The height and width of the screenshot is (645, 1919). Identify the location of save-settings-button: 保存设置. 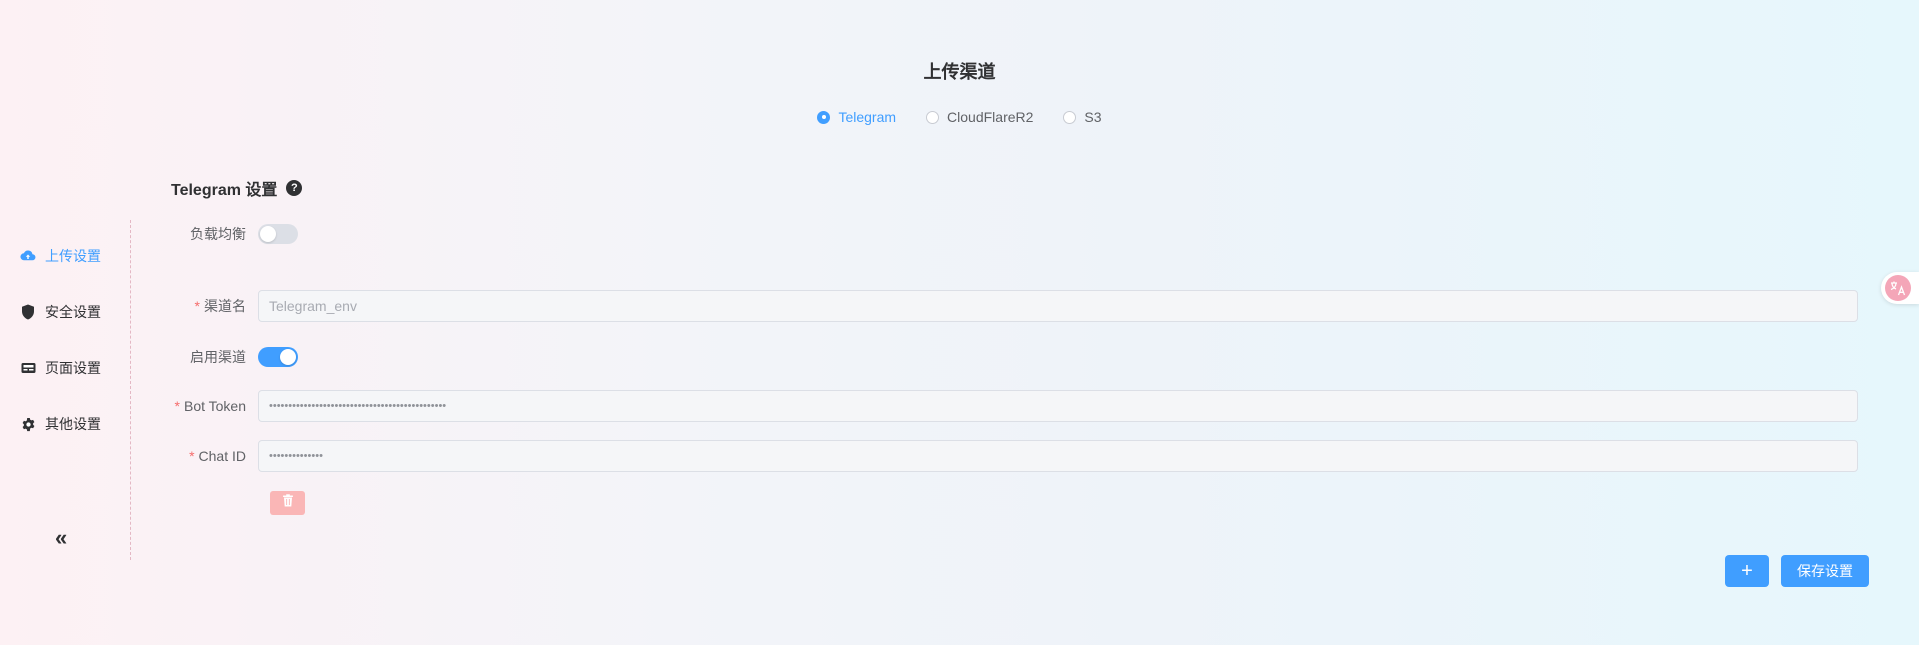
(1825, 571).